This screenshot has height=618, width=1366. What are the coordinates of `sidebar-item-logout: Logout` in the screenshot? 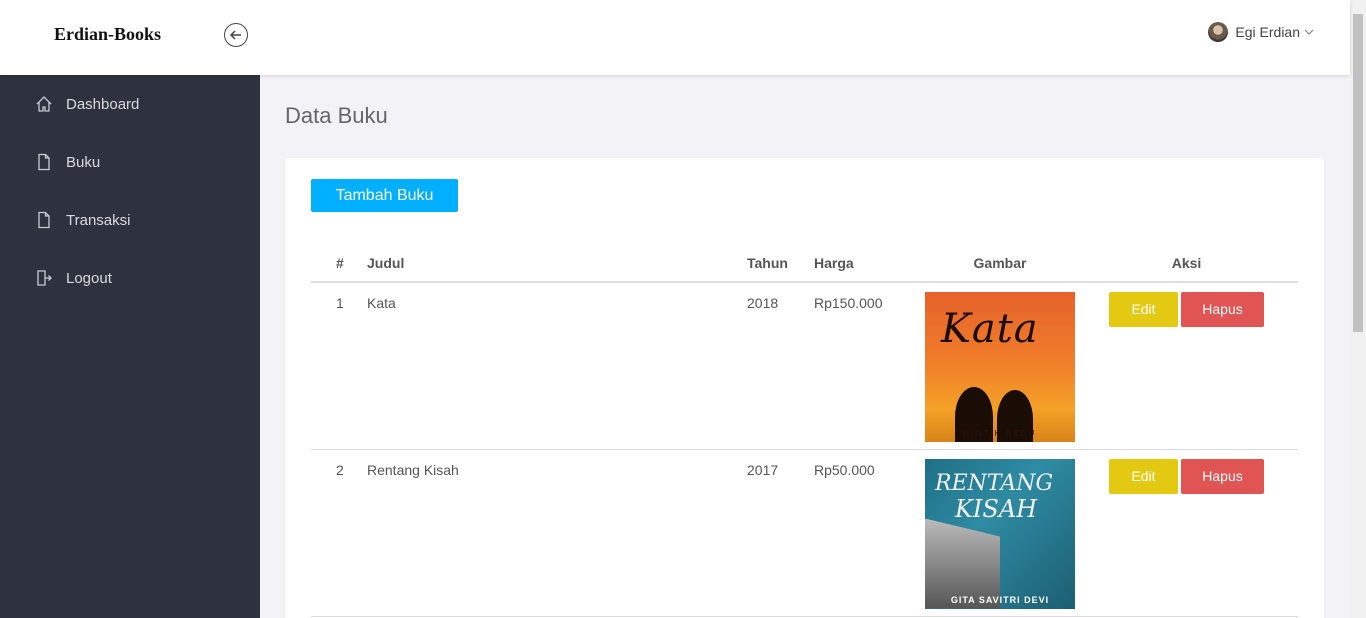 It's located at (130, 278).